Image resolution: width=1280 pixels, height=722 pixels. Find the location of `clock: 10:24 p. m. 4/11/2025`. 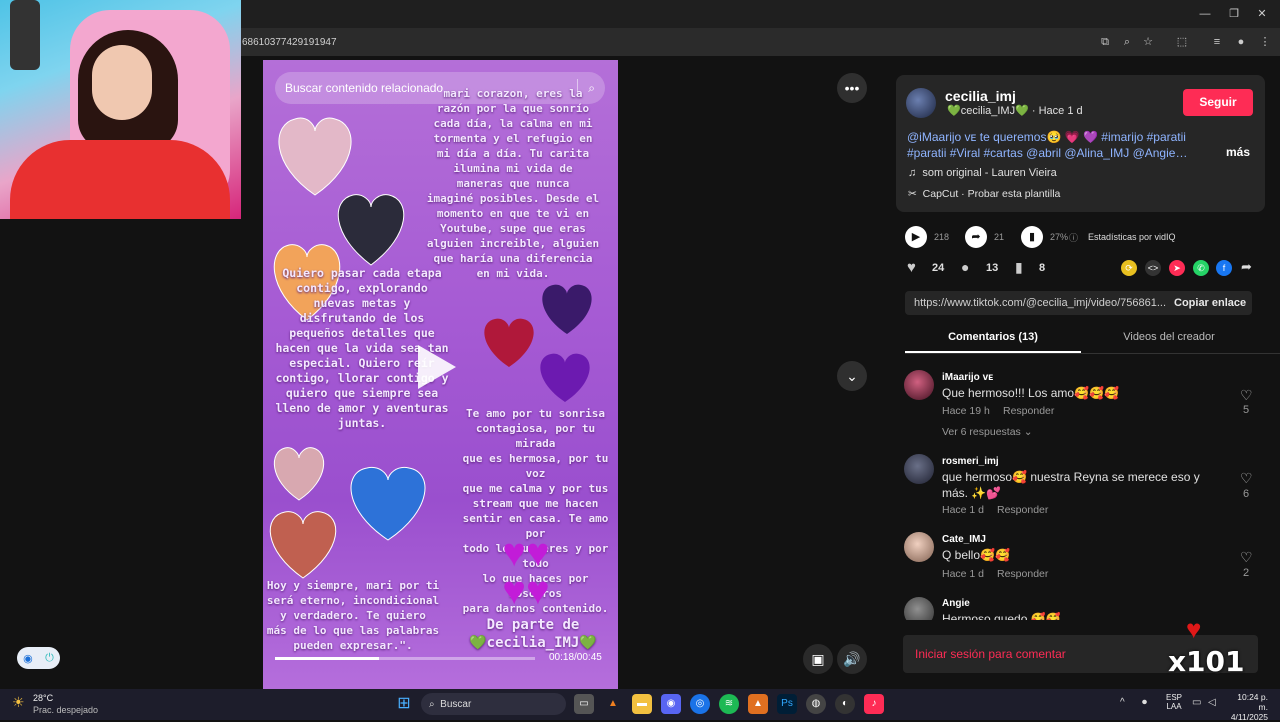

clock: 10:24 p. m. 4/11/2025 is located at coordinates (1248, 707).